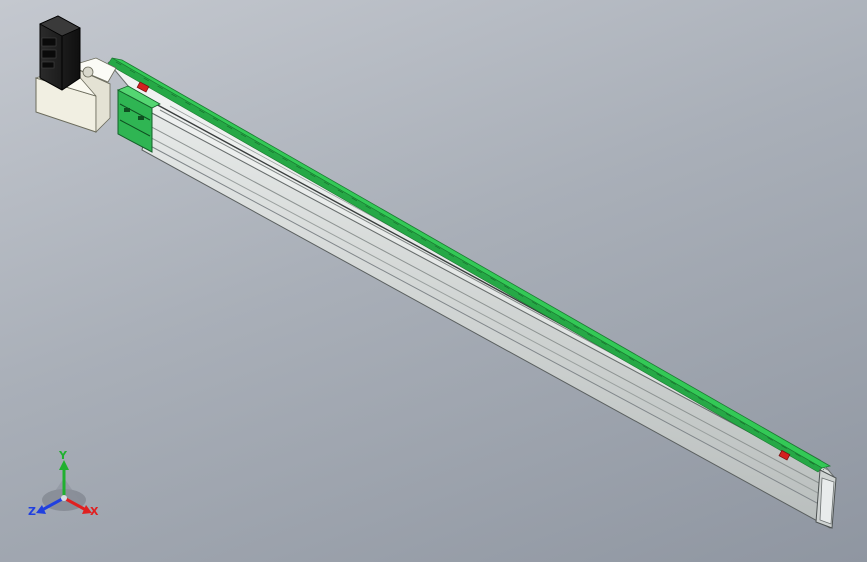  What do you see at coordinates (63, 455) in the screenshot?
I see `axis-y-label: Y` at bounding box center [63, 455].